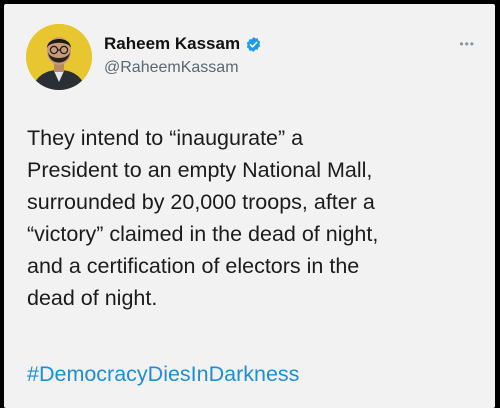 This screenshot has width=500, height=408. I want to click on more-dots-icon: •••, so click(467, 44).